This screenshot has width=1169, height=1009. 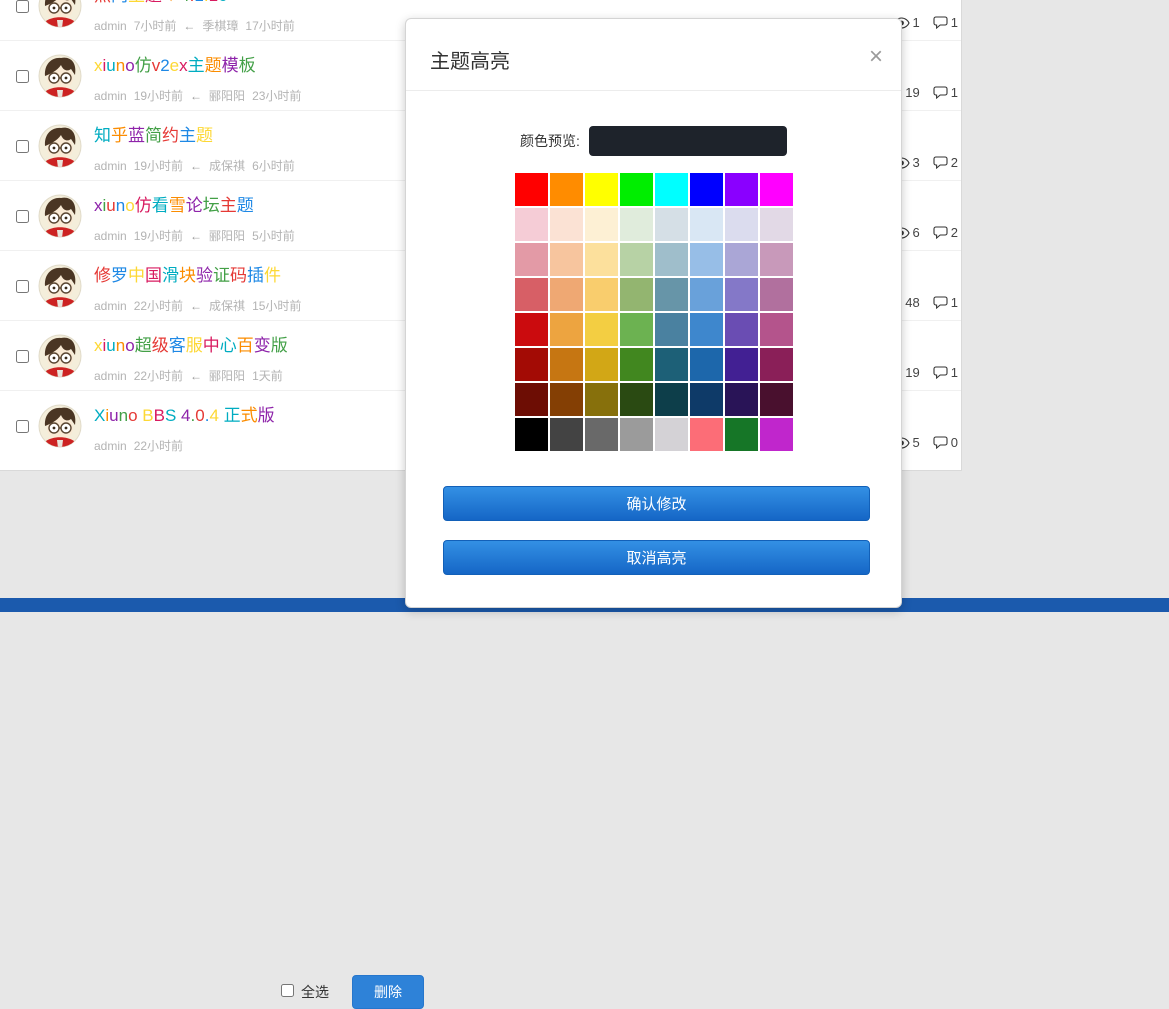 What do you see at coordinates (916, 162) in the screenshot?
I see `view-count-value: 3` at bounding box center [916, 162].